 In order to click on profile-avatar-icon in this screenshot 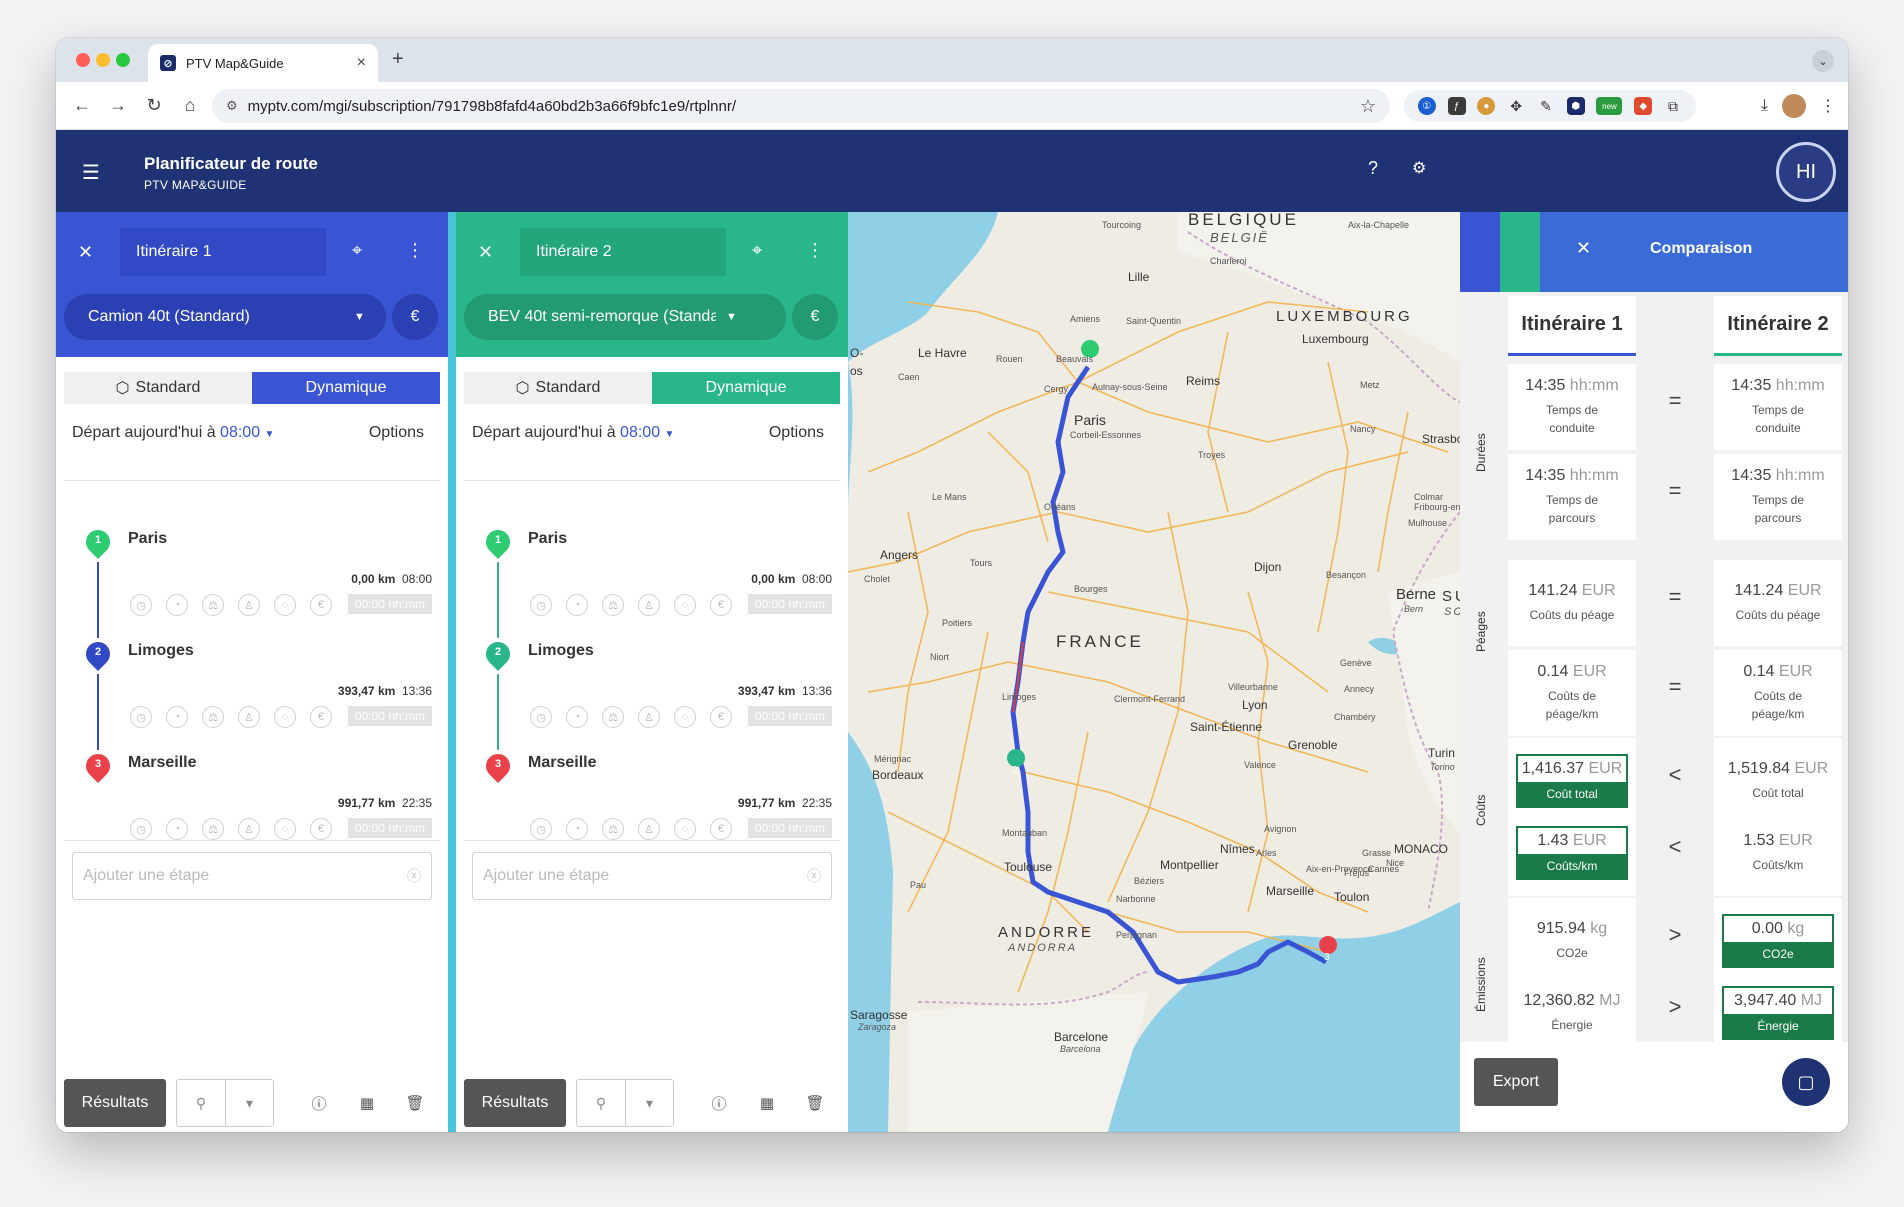, I will do `click(1794, 106)`.